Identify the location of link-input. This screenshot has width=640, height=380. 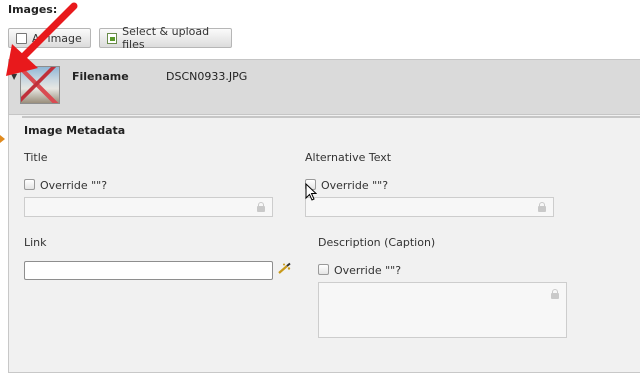
(148, 270).